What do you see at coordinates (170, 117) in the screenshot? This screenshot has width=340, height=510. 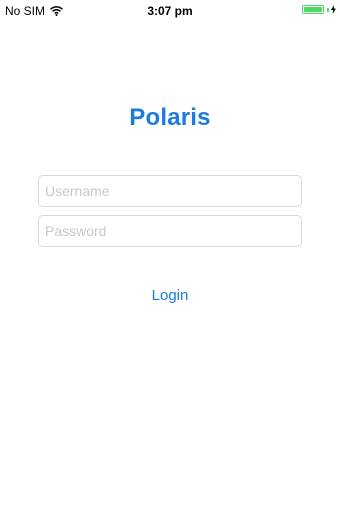 I see `app-title: Polaris` at bounding box center [170, 117].